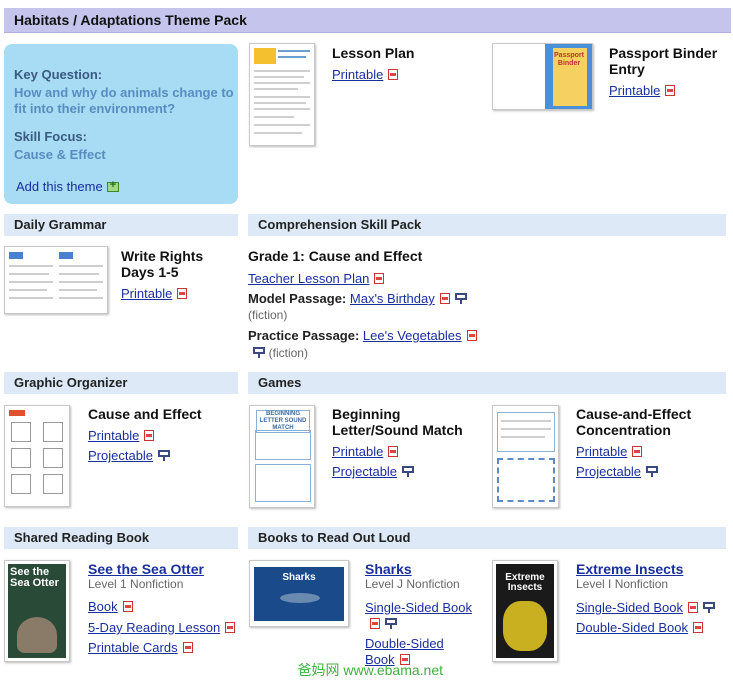 Image resolution: width=733 pixels, height=682 pixels. I want to click on sea-otter-cards: Printable Cards, so click(140, 647).